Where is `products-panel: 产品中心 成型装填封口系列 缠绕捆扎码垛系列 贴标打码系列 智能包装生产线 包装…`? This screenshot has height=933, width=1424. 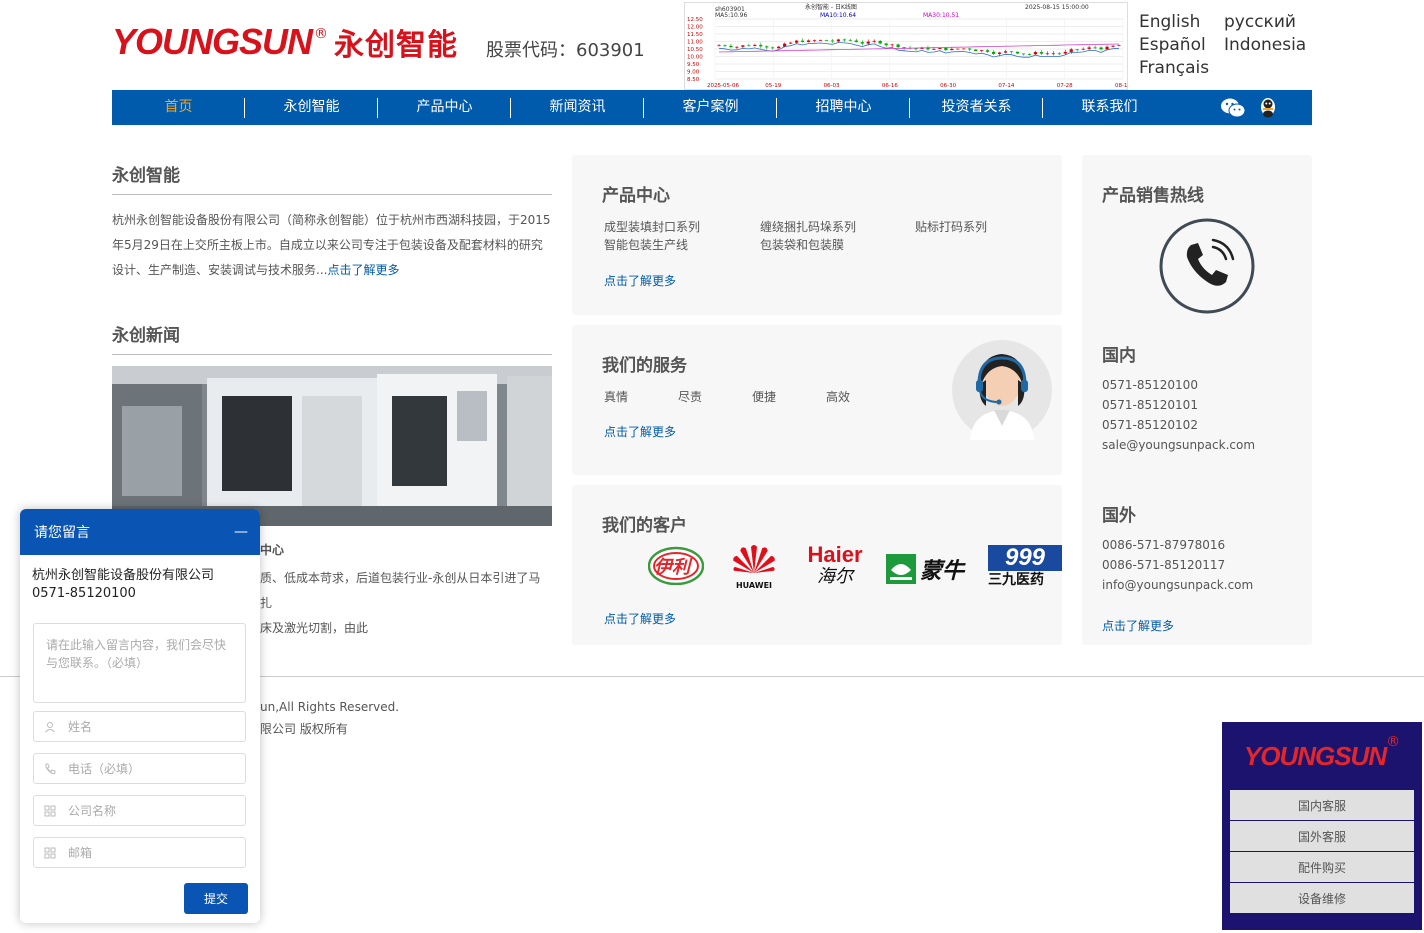
products-panel: 产品中心 成型装填封口系列 缠绕捆扎码垛系列 贴标打码系列 智能包装生产线 包装… is located at coordinates (817, 235).